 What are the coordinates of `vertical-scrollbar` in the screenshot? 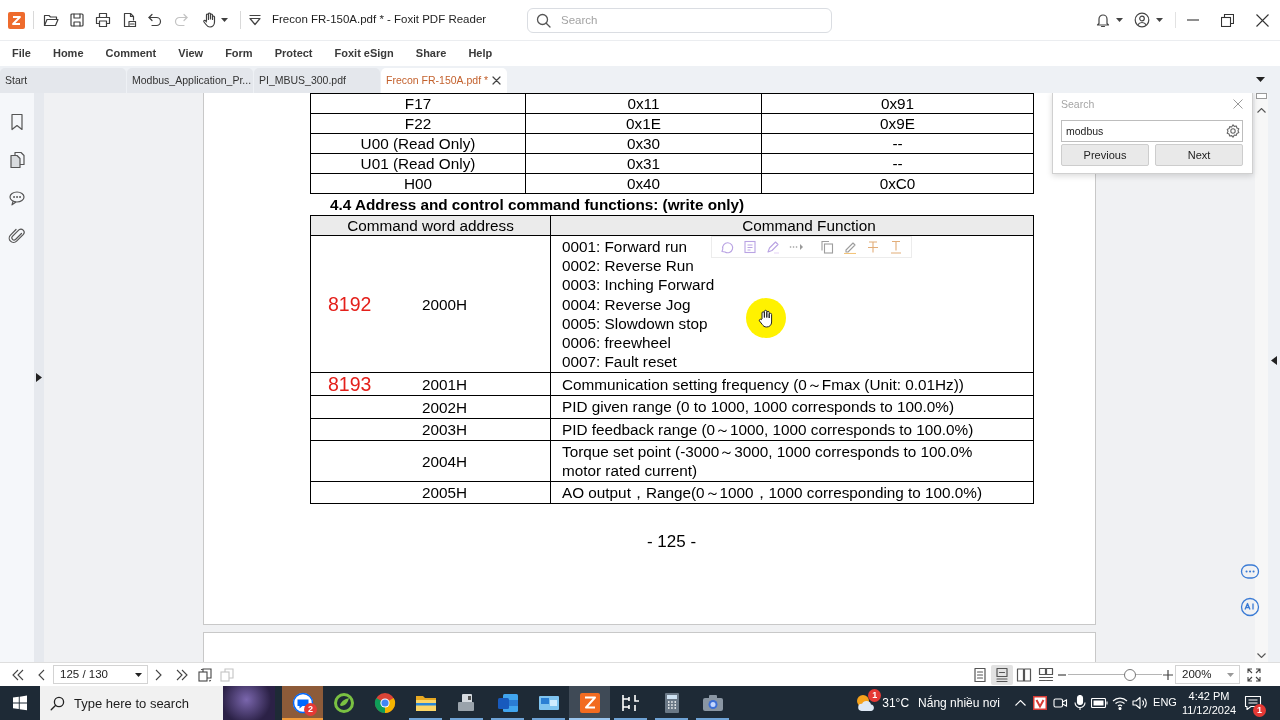 It's located at (1261, 377).